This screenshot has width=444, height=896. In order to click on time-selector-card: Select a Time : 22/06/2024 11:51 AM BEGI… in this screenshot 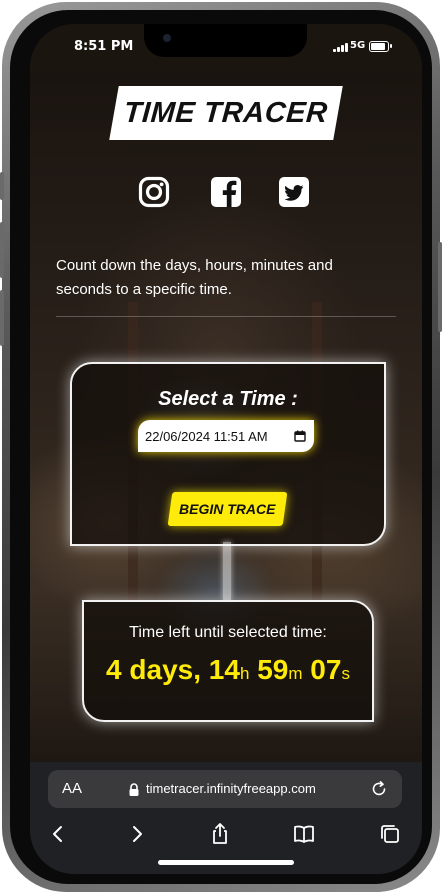, I will do `click(228, 454)`.